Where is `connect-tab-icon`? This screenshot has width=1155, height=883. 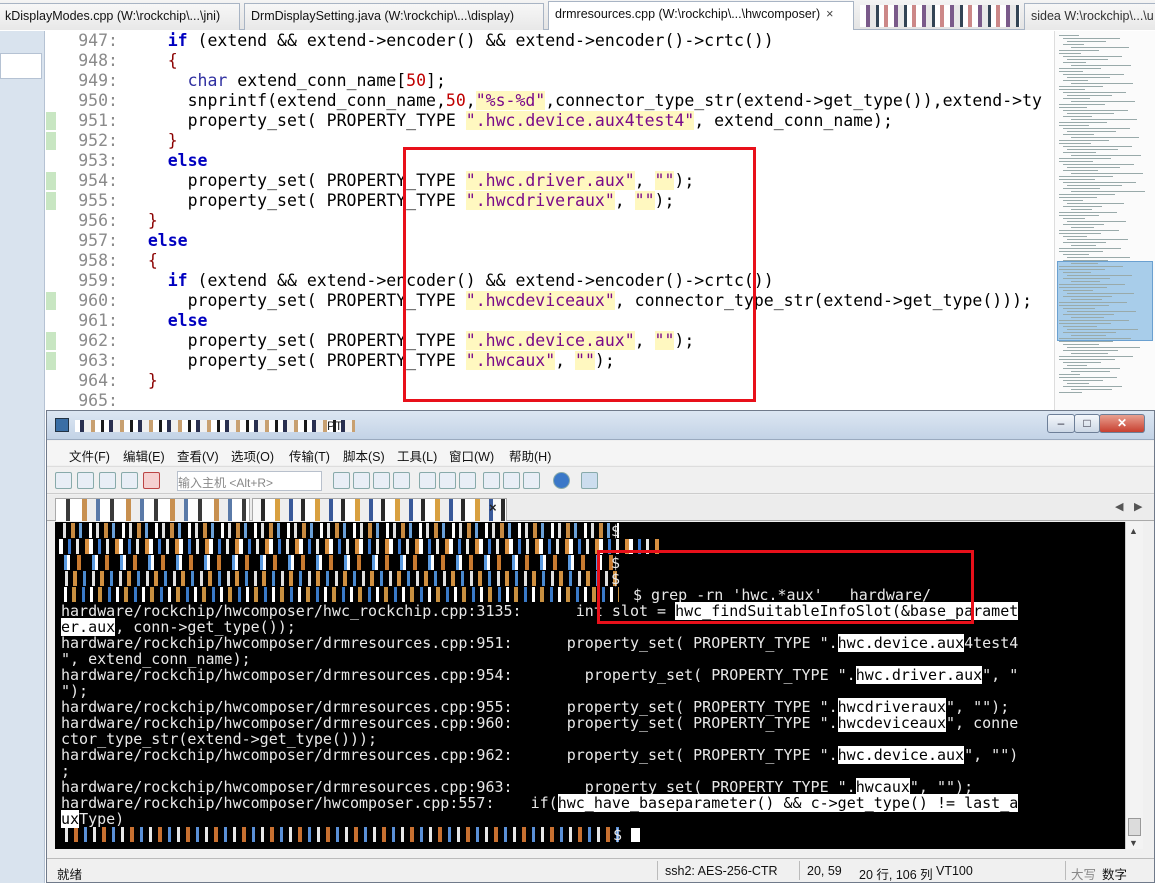
connect-tab-icon is located at coordinates (107, 480).